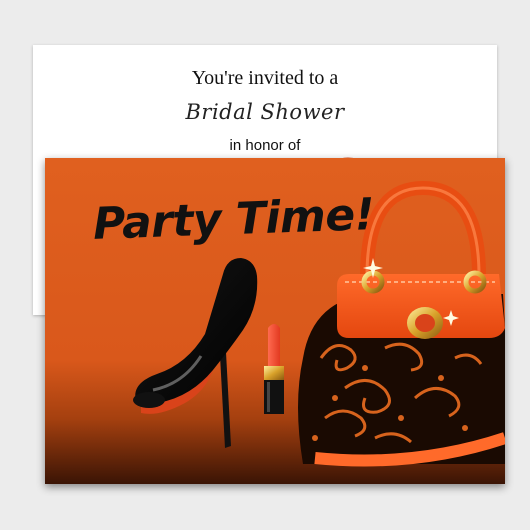  I want to click on high-heel-shoe-icon, so click(195, 353).